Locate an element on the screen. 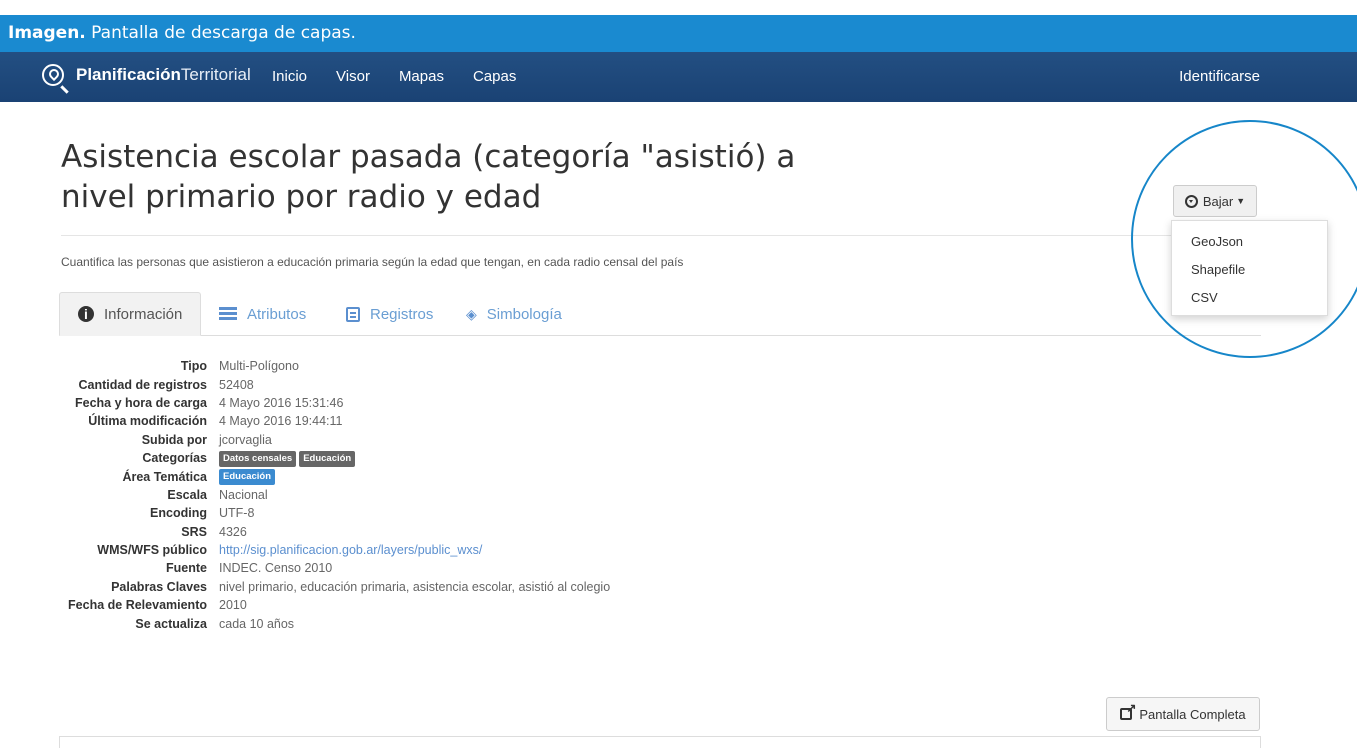  brand-name-light: Territorial is located at coordinates (215, 74).